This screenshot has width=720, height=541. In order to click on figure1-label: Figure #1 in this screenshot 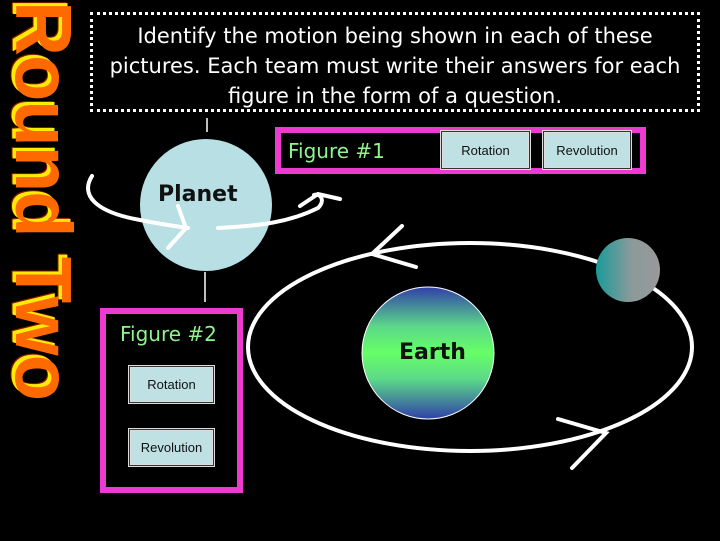, I will do `click(336, 151)`.